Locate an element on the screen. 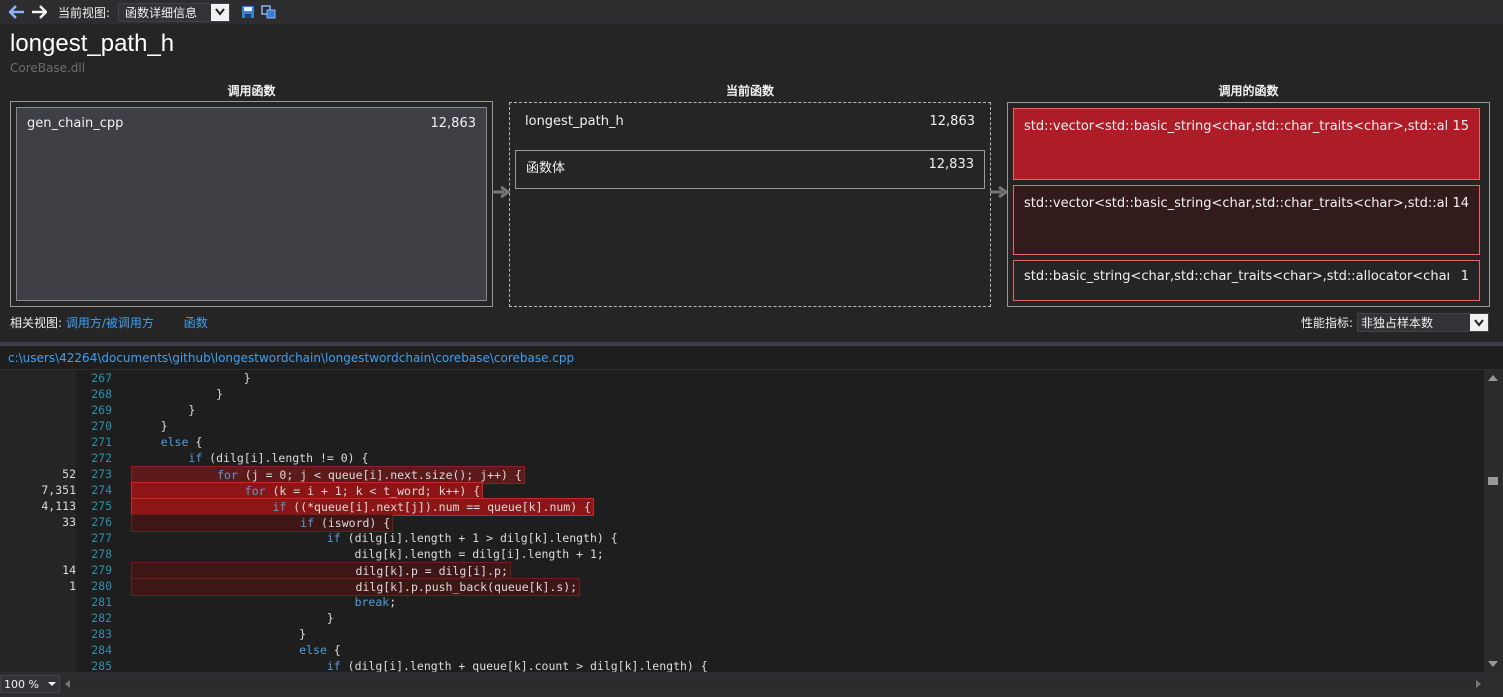 The image size is (1503, 697). code-line: 282 } is located at coordinates (742, 618).